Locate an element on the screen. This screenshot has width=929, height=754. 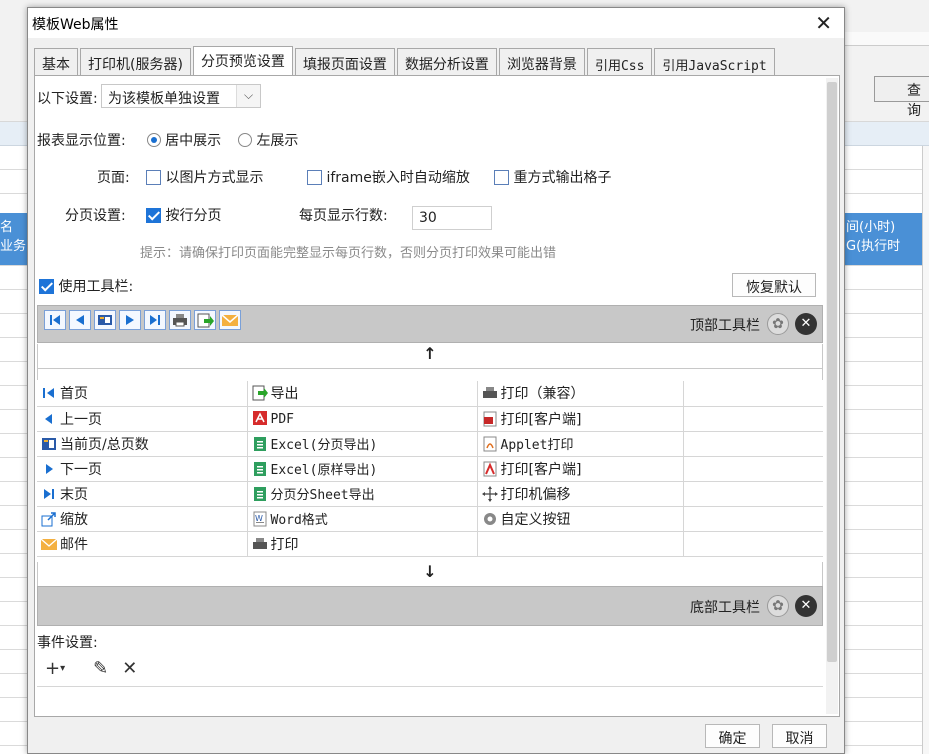
toolbar-item-print-compat: 打印（兼容） is located at coordinates (580, 394).